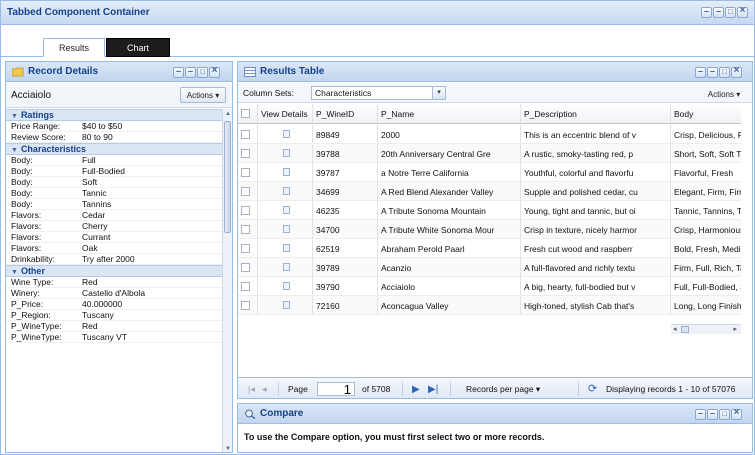  What do you see at coordinates (416, 389) in the screenshot?
I see `next-page-icon: ▶` at bounding box center [416, 389].